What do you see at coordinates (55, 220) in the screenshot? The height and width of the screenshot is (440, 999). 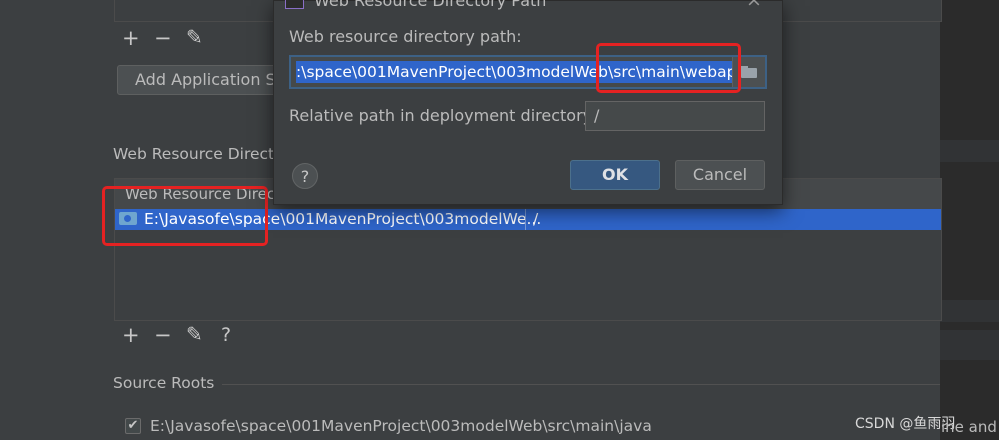 I see `left-sidebar-strip` at bounding box center [55, 220].